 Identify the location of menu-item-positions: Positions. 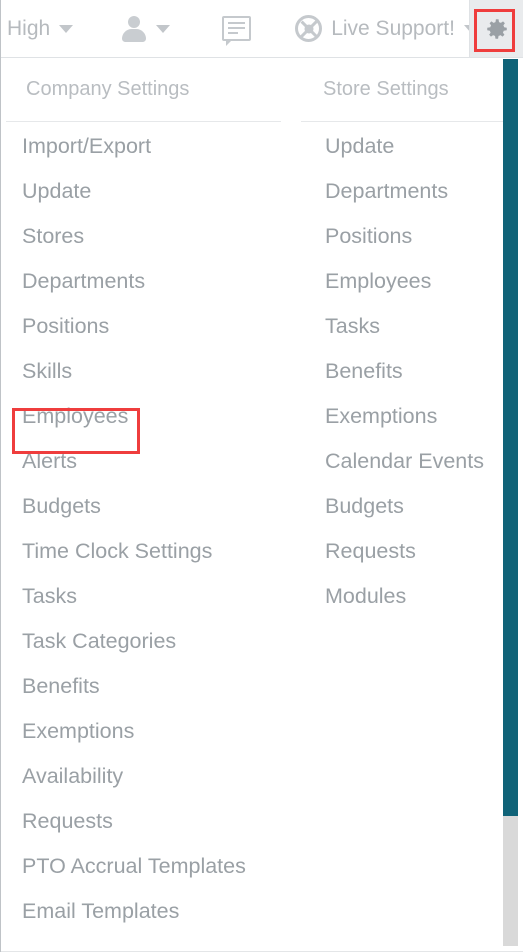
(146, 326).